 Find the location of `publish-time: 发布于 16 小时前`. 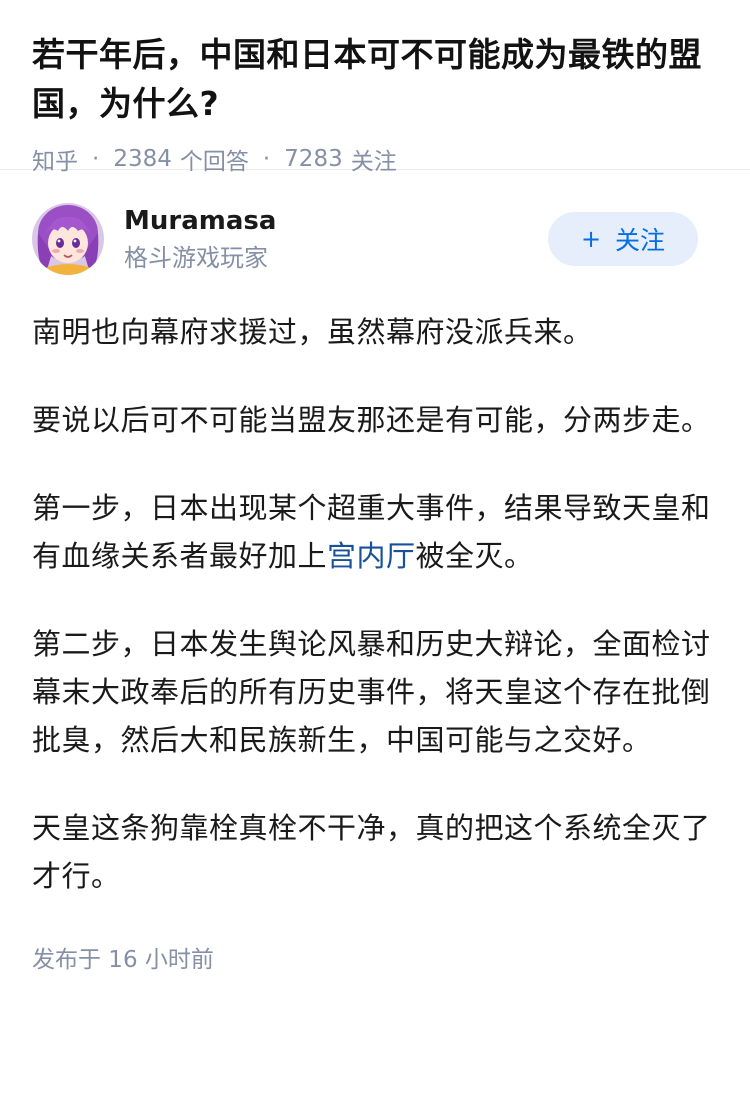

publish-time: 发布于 16 小时前 is located at coordinates (123, 960).